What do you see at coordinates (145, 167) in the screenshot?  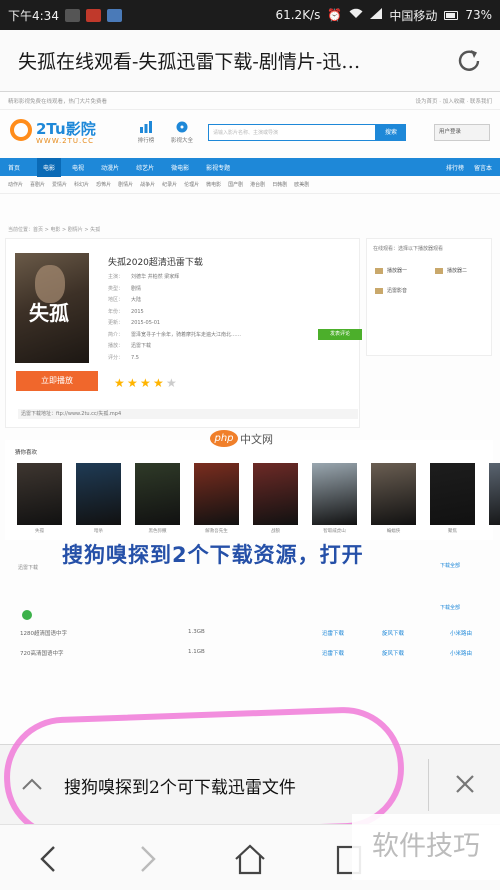 I see `nav-item: 综艺片` at bounding box center [145, 167].